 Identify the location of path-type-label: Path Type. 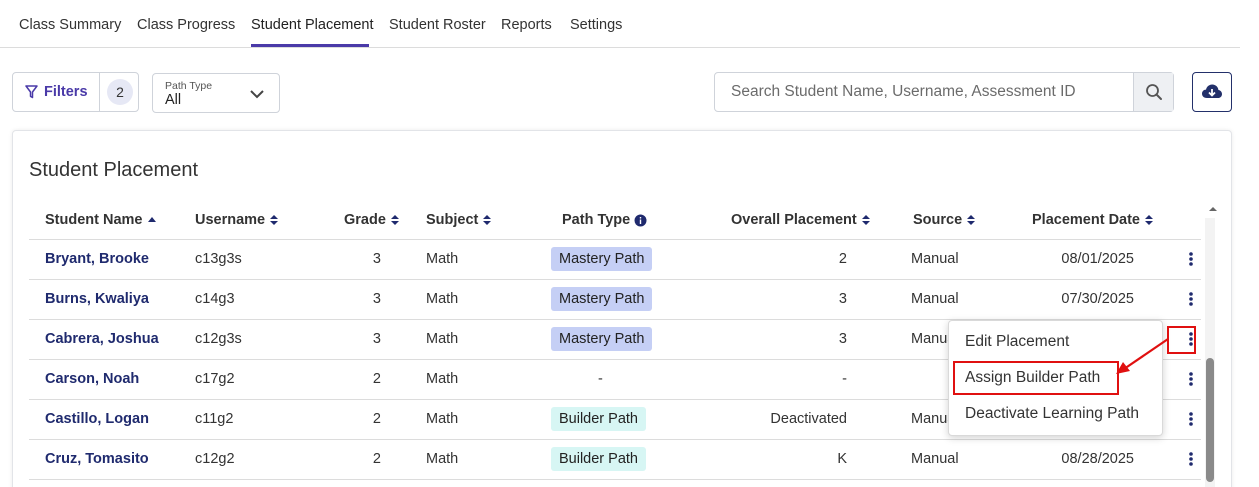
(189, 86).